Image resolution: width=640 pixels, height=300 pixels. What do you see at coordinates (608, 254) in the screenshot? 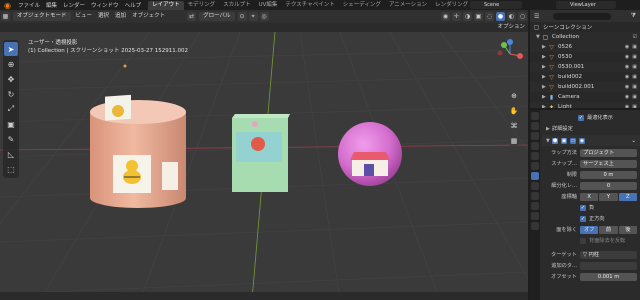
I see `target-field: ▽ 円柱` at bounding box center [608, 254].